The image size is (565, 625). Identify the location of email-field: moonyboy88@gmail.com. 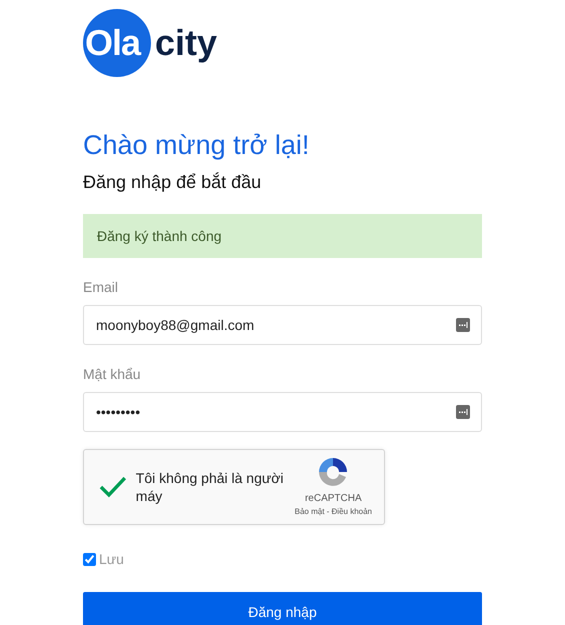
(282, 325).